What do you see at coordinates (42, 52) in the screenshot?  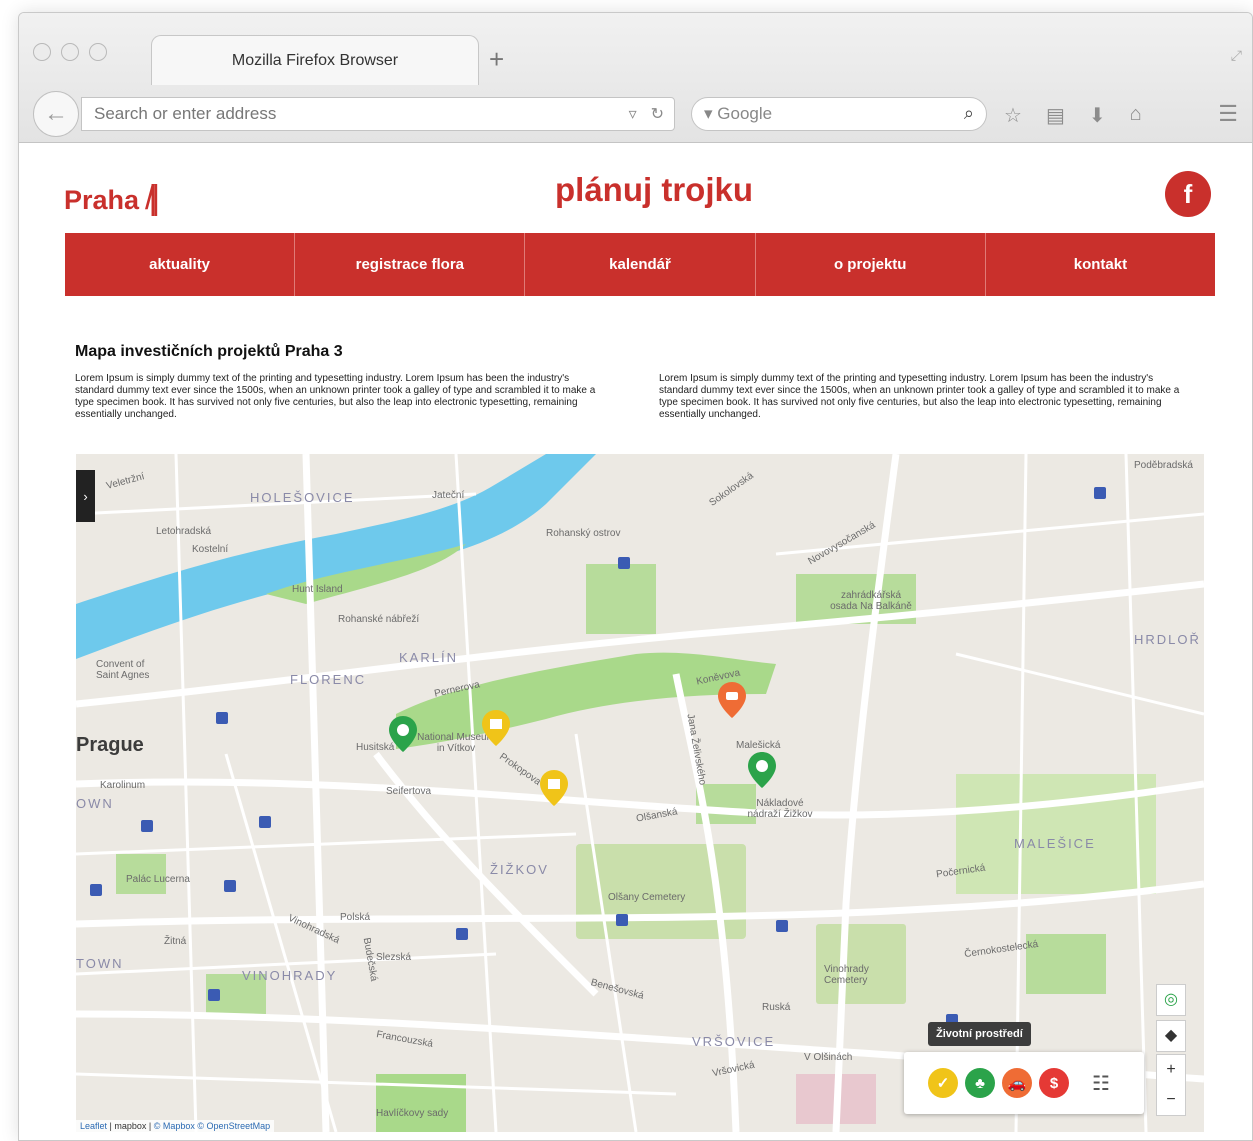 I see `close-window-button` at bounding box center [42, 52].